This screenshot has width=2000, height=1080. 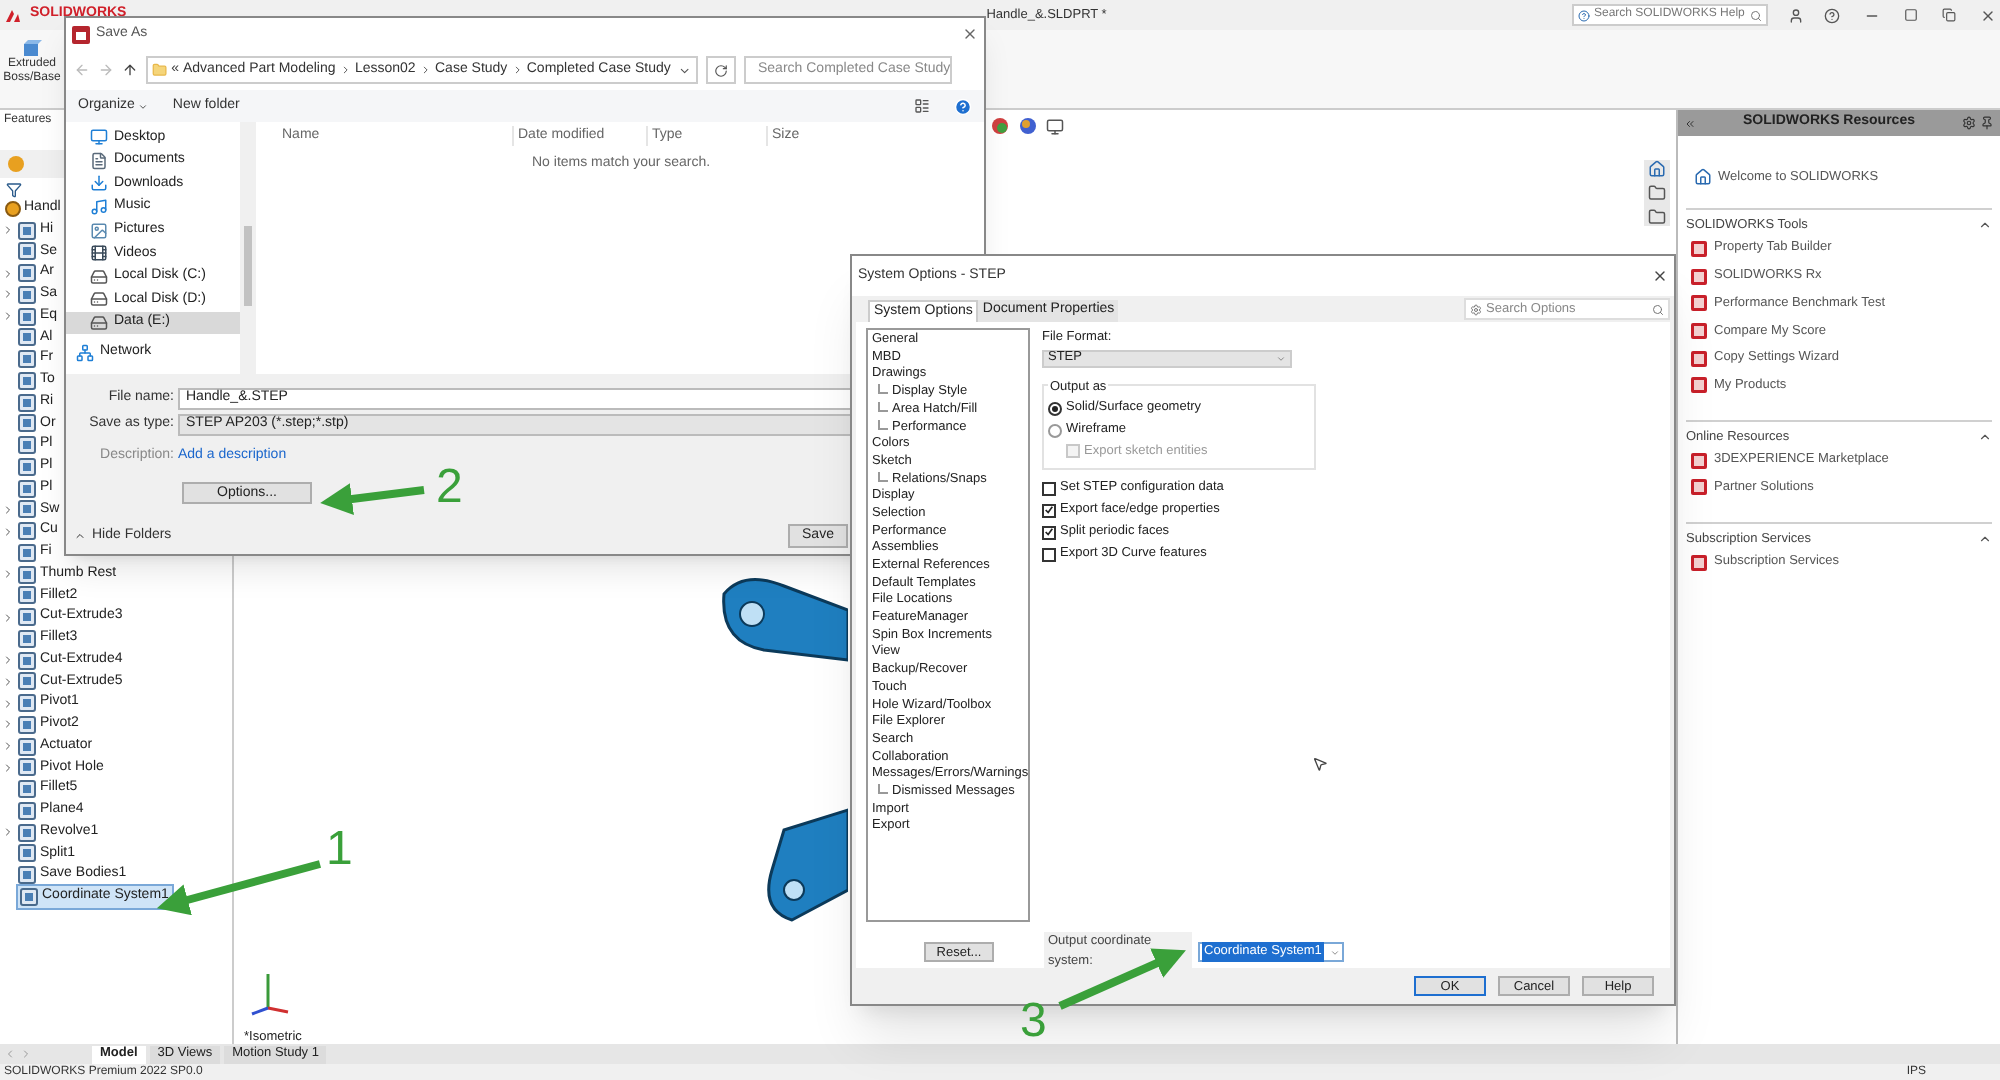 I want to click on callout-number: 2, so click(x=449, y=488).